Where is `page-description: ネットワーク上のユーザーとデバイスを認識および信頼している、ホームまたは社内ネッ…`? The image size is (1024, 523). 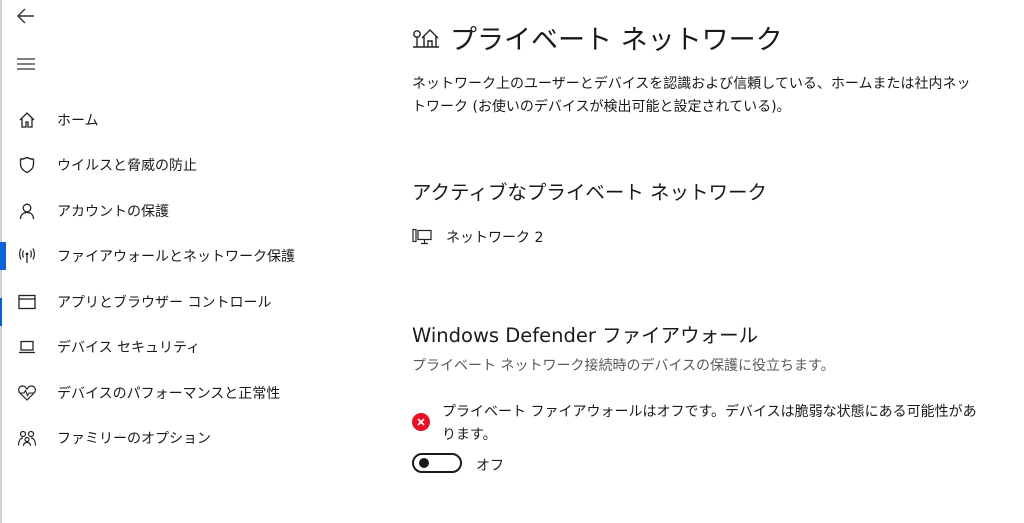
page-description: ネットワーク上のユーザーとデバイスを認識および信頼している、ホームまたは社内ネッ… is located at coordinates (691, 95).